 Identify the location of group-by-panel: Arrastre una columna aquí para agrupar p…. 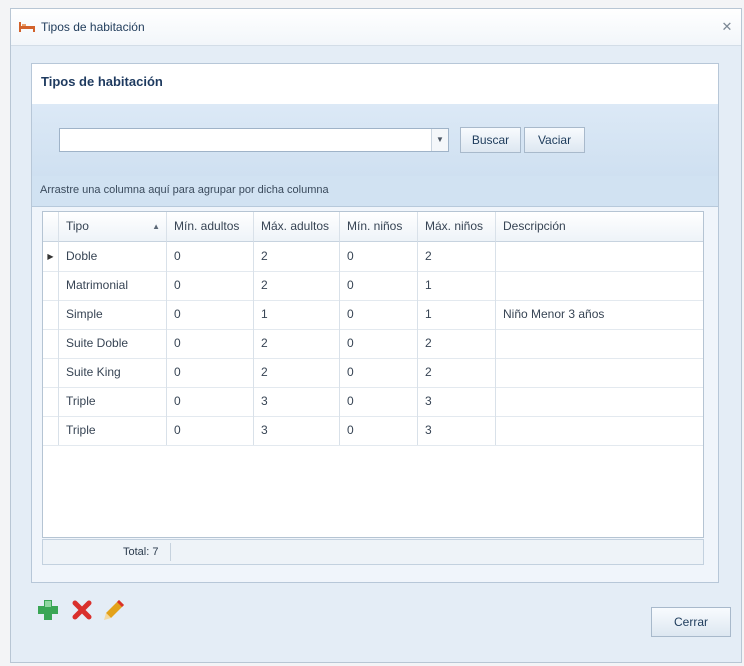
(375, 191).